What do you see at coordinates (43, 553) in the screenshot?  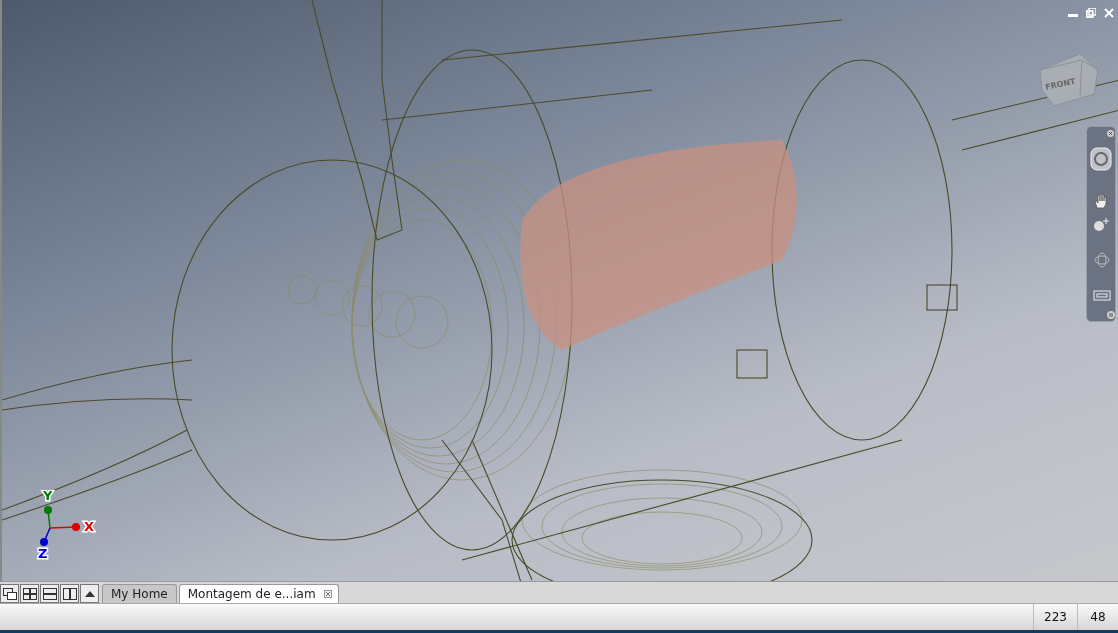 I see `axis-label: Z` at bounding box center [43, 553].